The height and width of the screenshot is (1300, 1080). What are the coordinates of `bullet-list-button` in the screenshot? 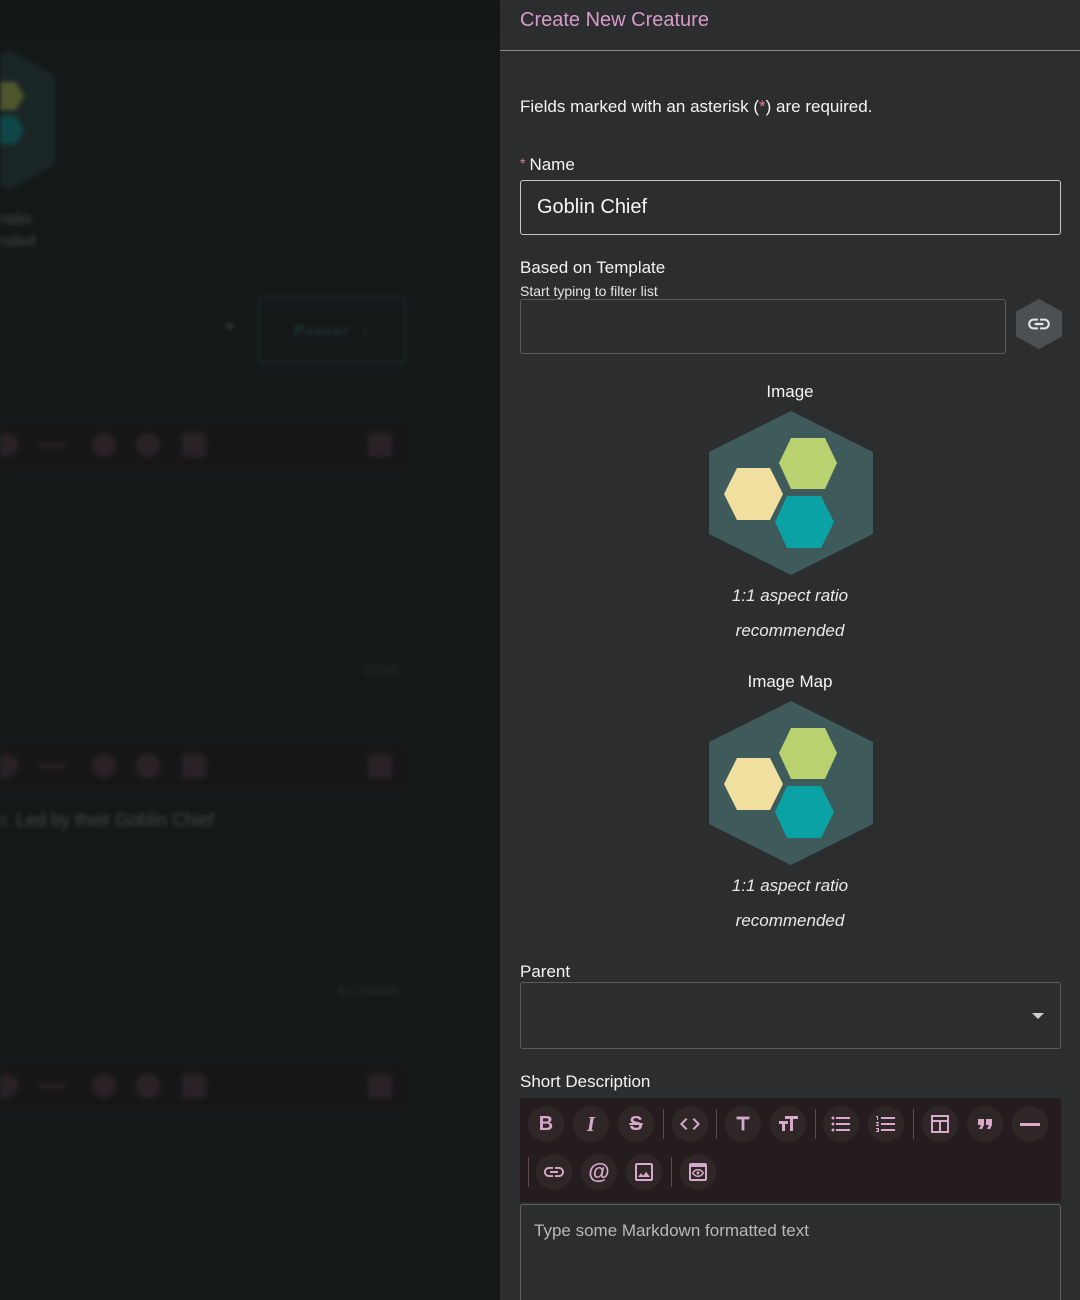 It's located at (841, 1124).